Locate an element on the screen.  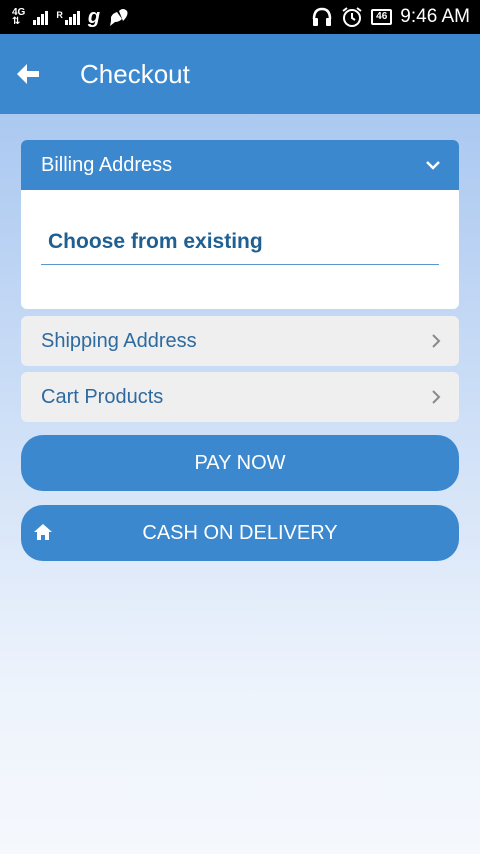
billing-address-body: Choose from existing is located at coordinates (240, 247).